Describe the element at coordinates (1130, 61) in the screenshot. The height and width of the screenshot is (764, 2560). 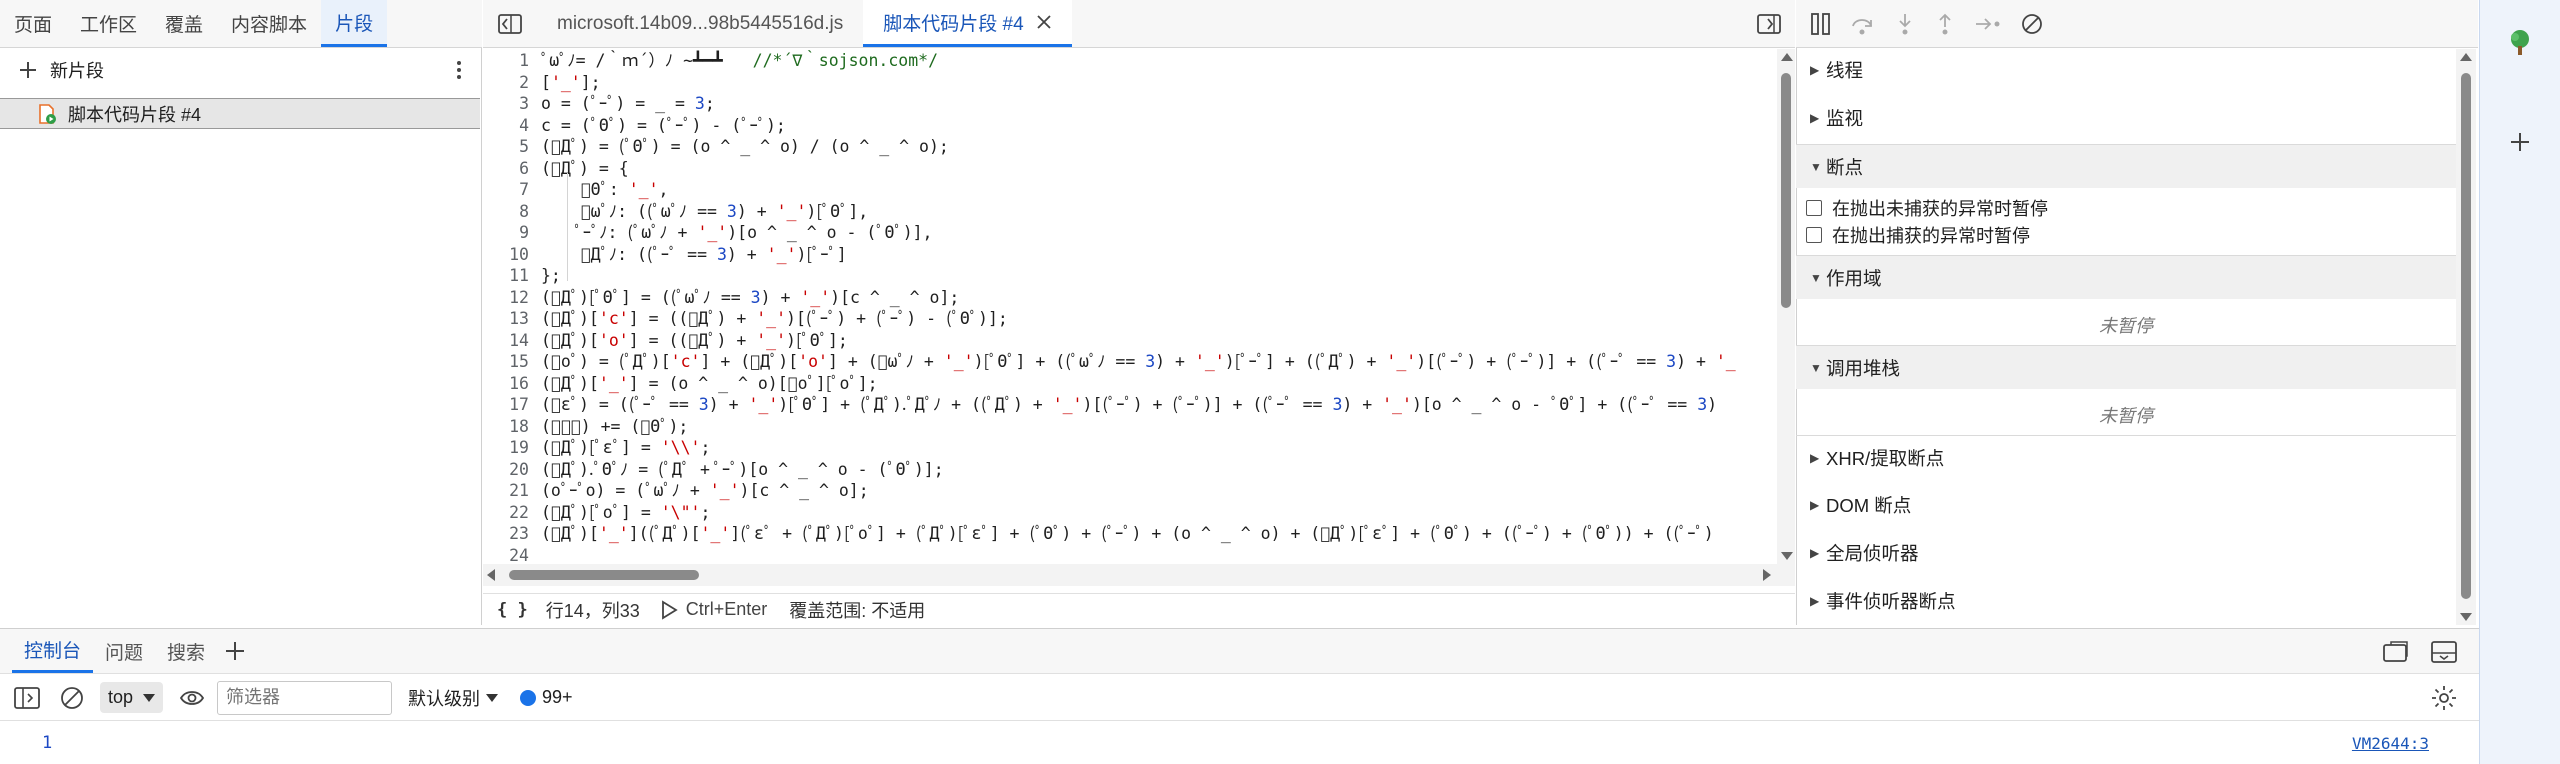
I see `code-line: 1 ﾟωﾟﾉ= /｀ｍ´）ﾉ ~┻━┻ //*´∇｀sojson.com*/` at that location.